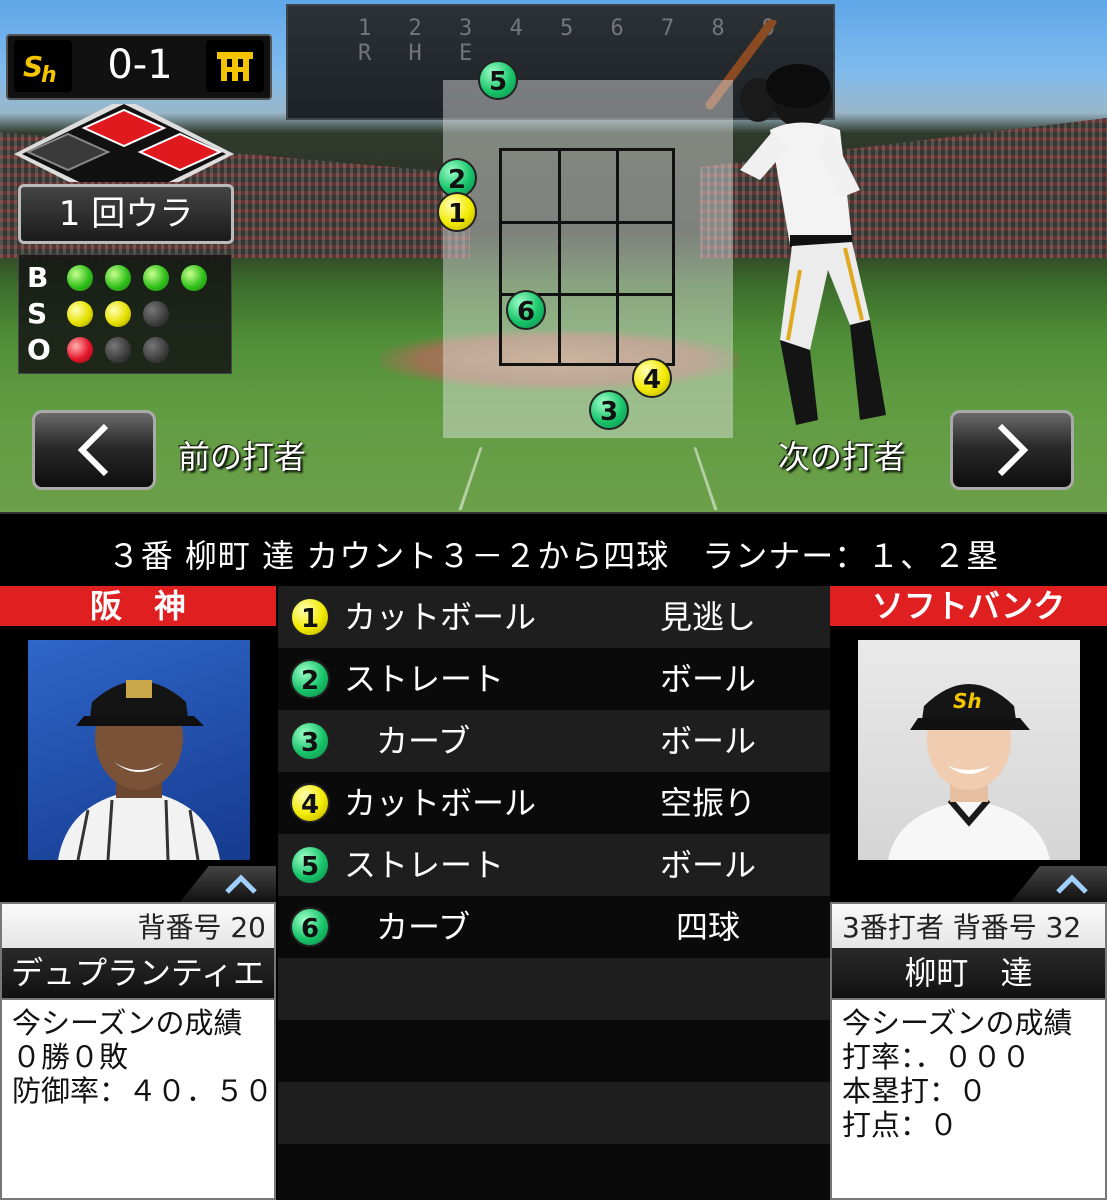 Image resolution: width=1107 pixels, height=1200 pixels. I want to click on batter-expand-toggle, so click(1059, 884).